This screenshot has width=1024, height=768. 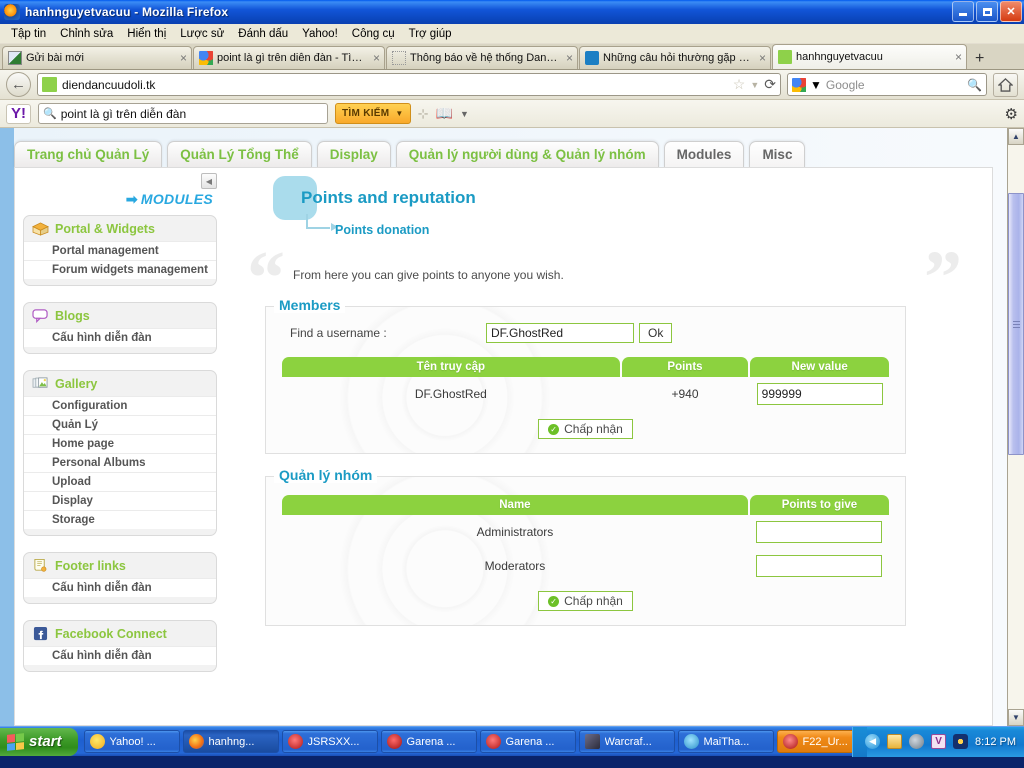 What do you see at coordinates (409, 84) in the screenshot?
I see `address-bar: diendancuudoli.tk ☆ ▼ ⟳` at bounding box center [409, 84].